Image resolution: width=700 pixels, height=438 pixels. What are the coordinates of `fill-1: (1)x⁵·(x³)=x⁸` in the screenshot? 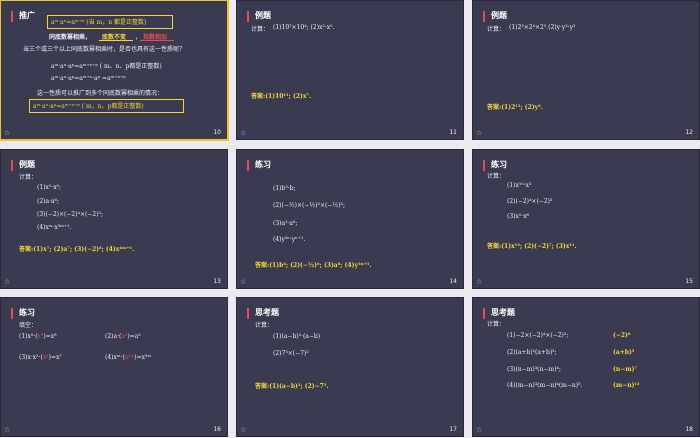 It's located at (38, 336).